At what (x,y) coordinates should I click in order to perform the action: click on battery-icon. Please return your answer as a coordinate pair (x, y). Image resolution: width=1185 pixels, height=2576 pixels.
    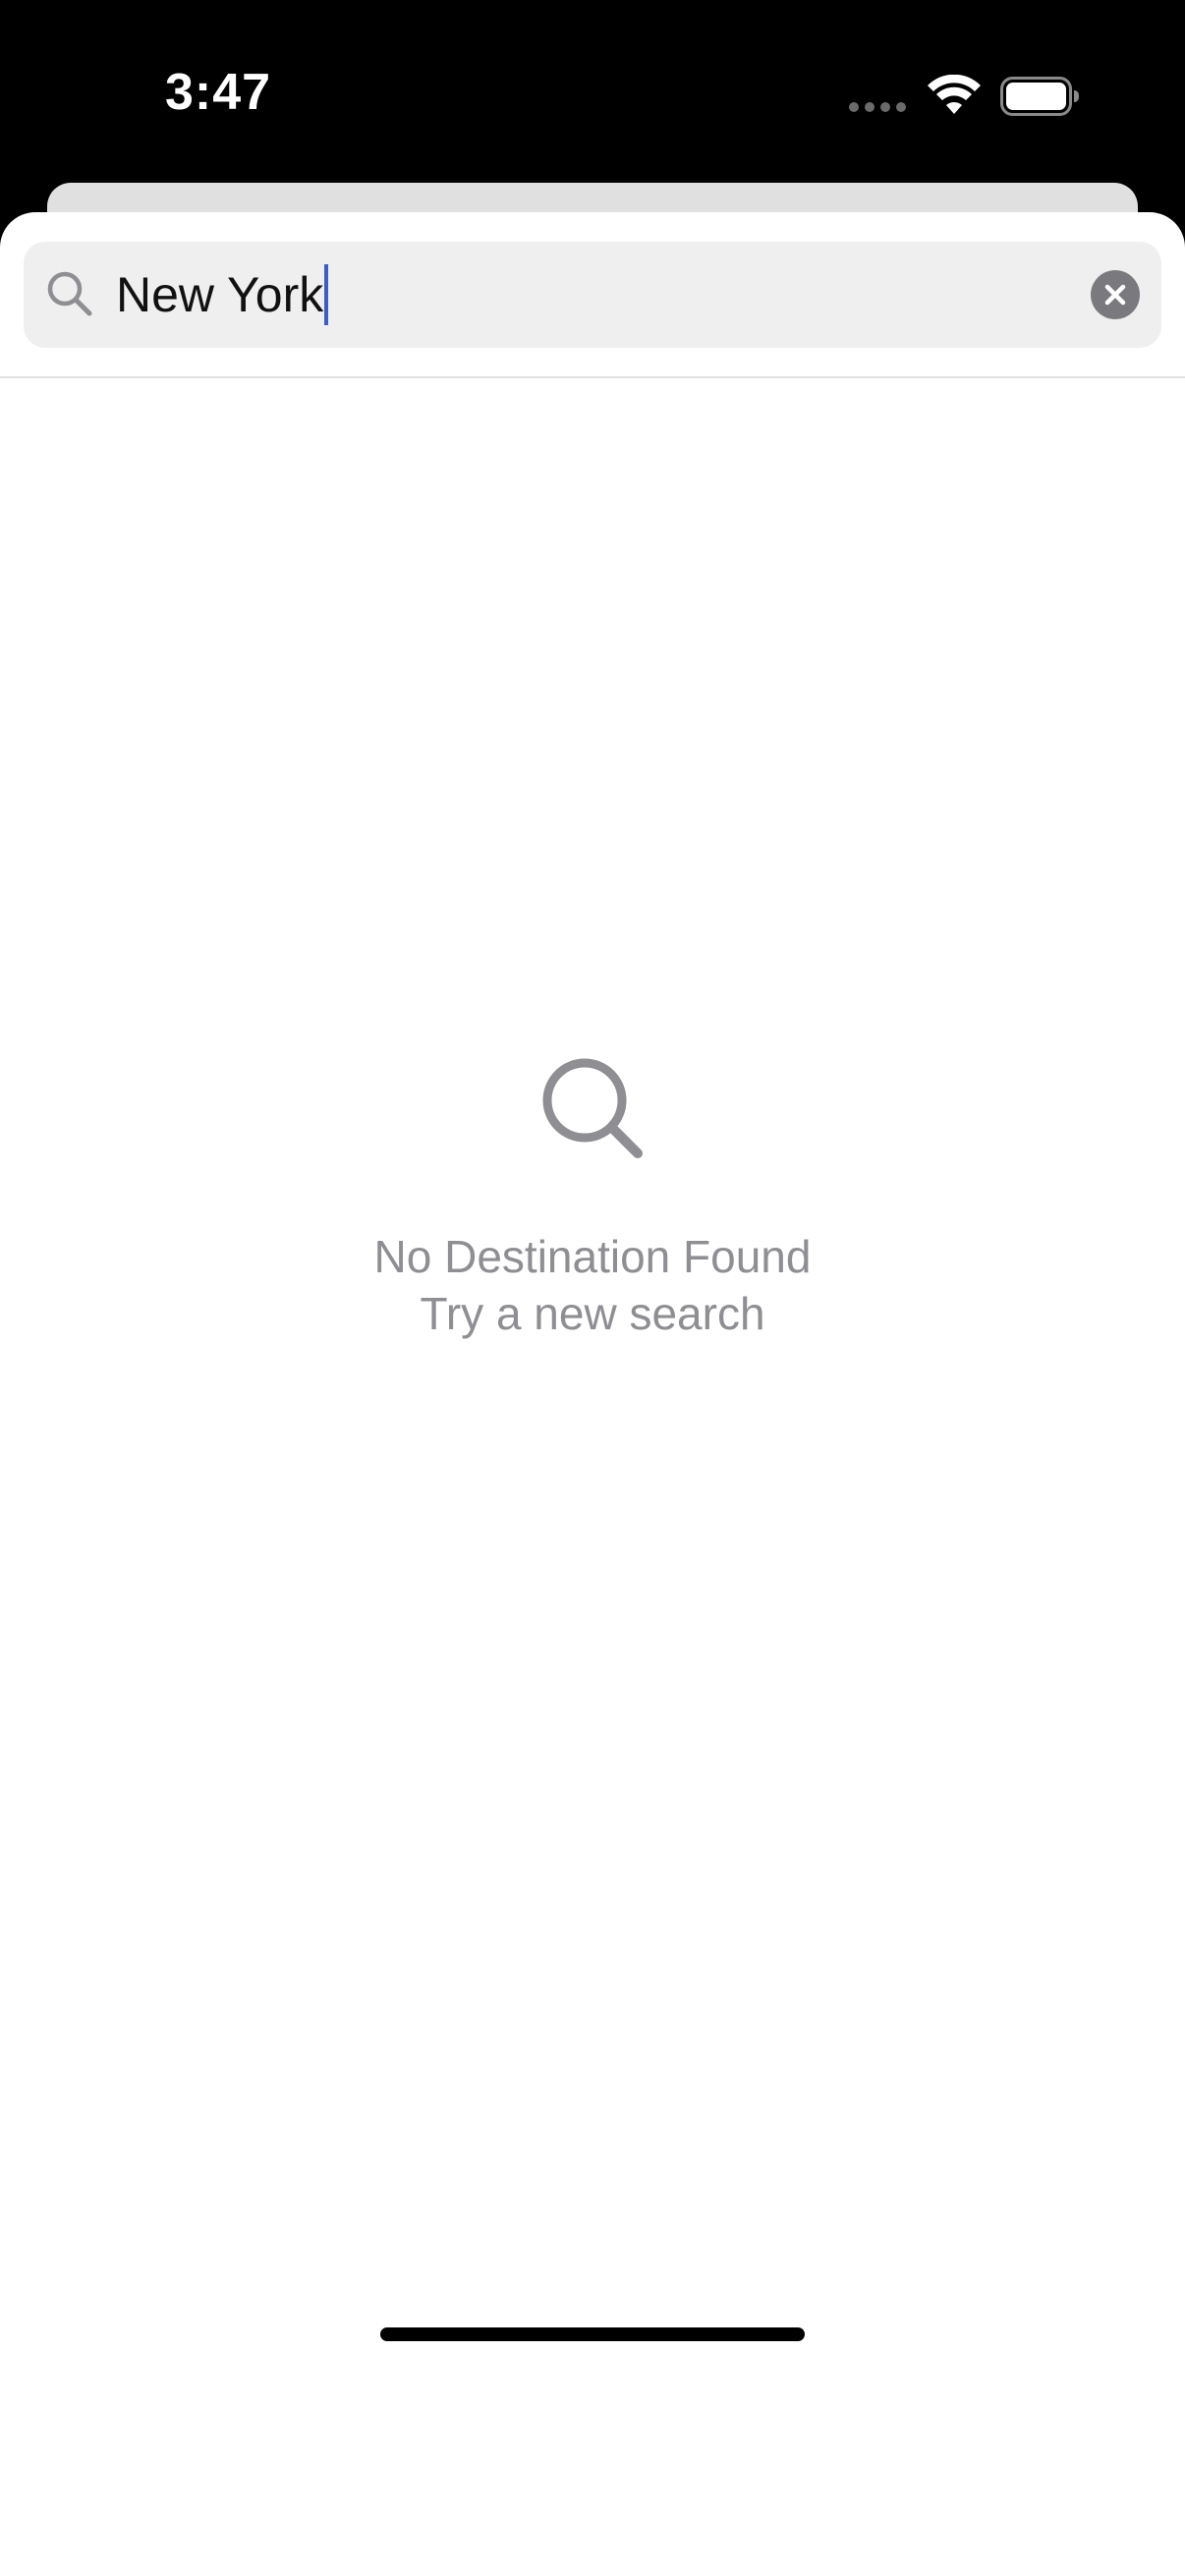
    Looking at the image, I should click on (1040, 96).